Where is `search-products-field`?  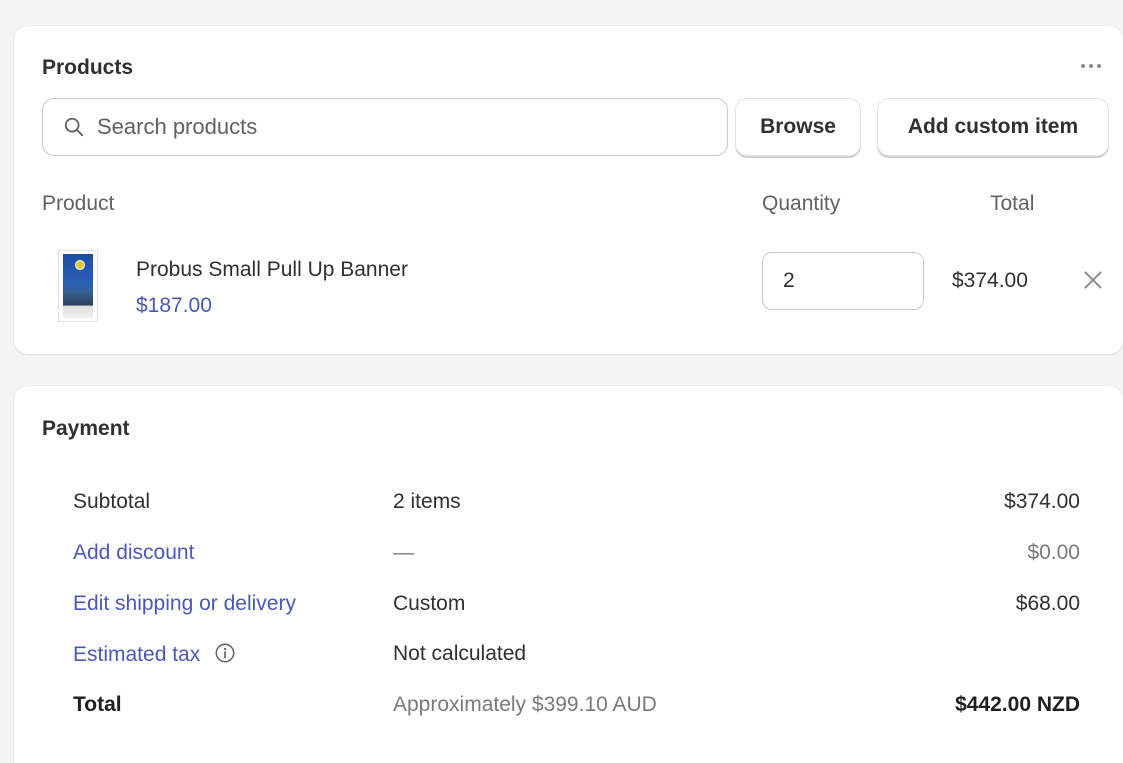
search-products-field is located at coordinates (385, 127).